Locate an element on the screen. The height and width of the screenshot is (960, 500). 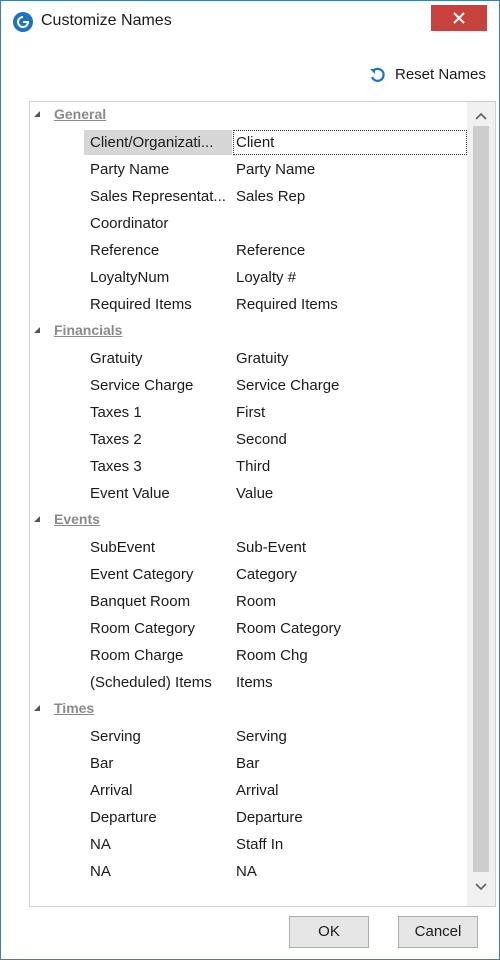
field-name: Arrival is located at coordinates (111, 790).